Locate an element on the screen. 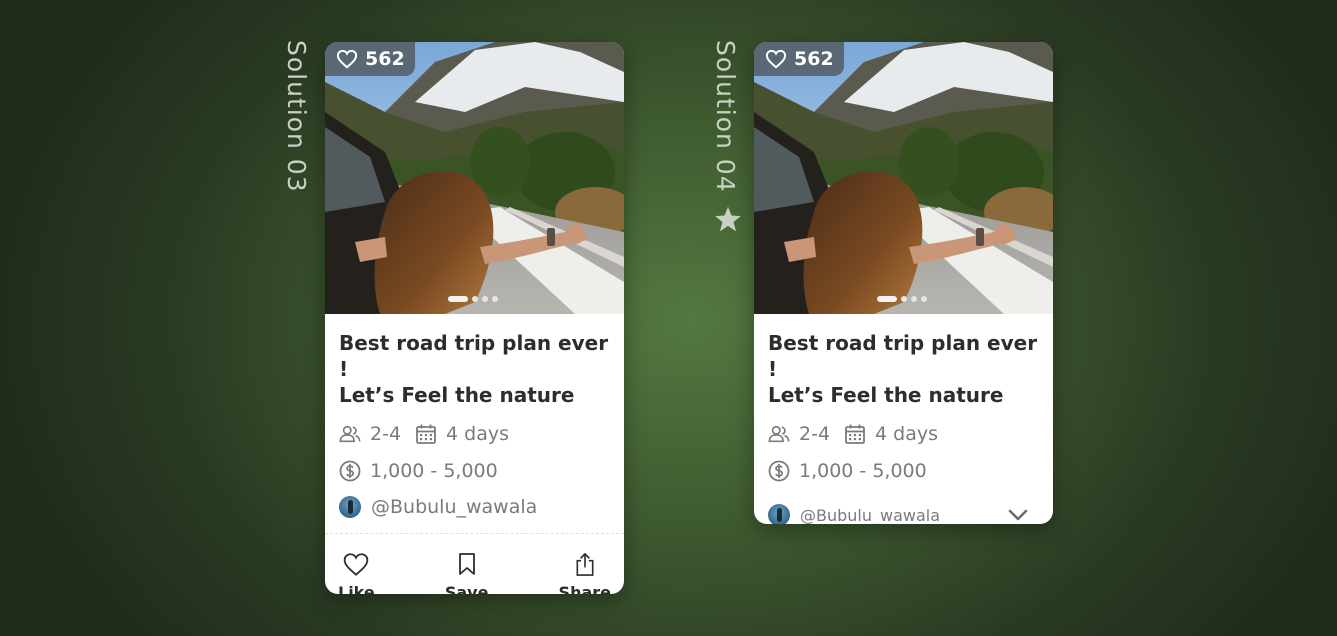 Image resolution: width=1337 pixels, height=636 pixels. save-button: Save is located at coordinates (466, 573).